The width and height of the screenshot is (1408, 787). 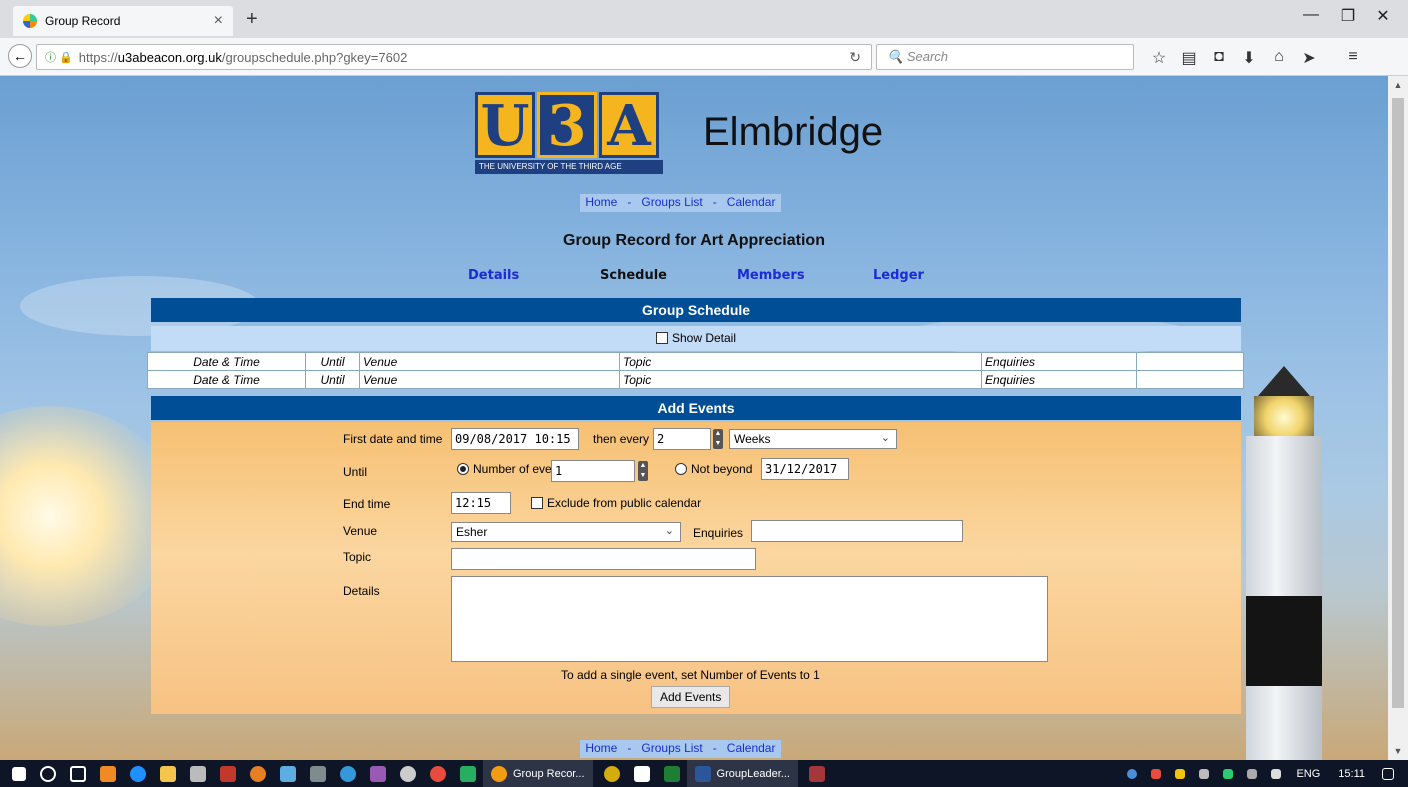 I want to click on table-cell, so click(x=1190, y=361).